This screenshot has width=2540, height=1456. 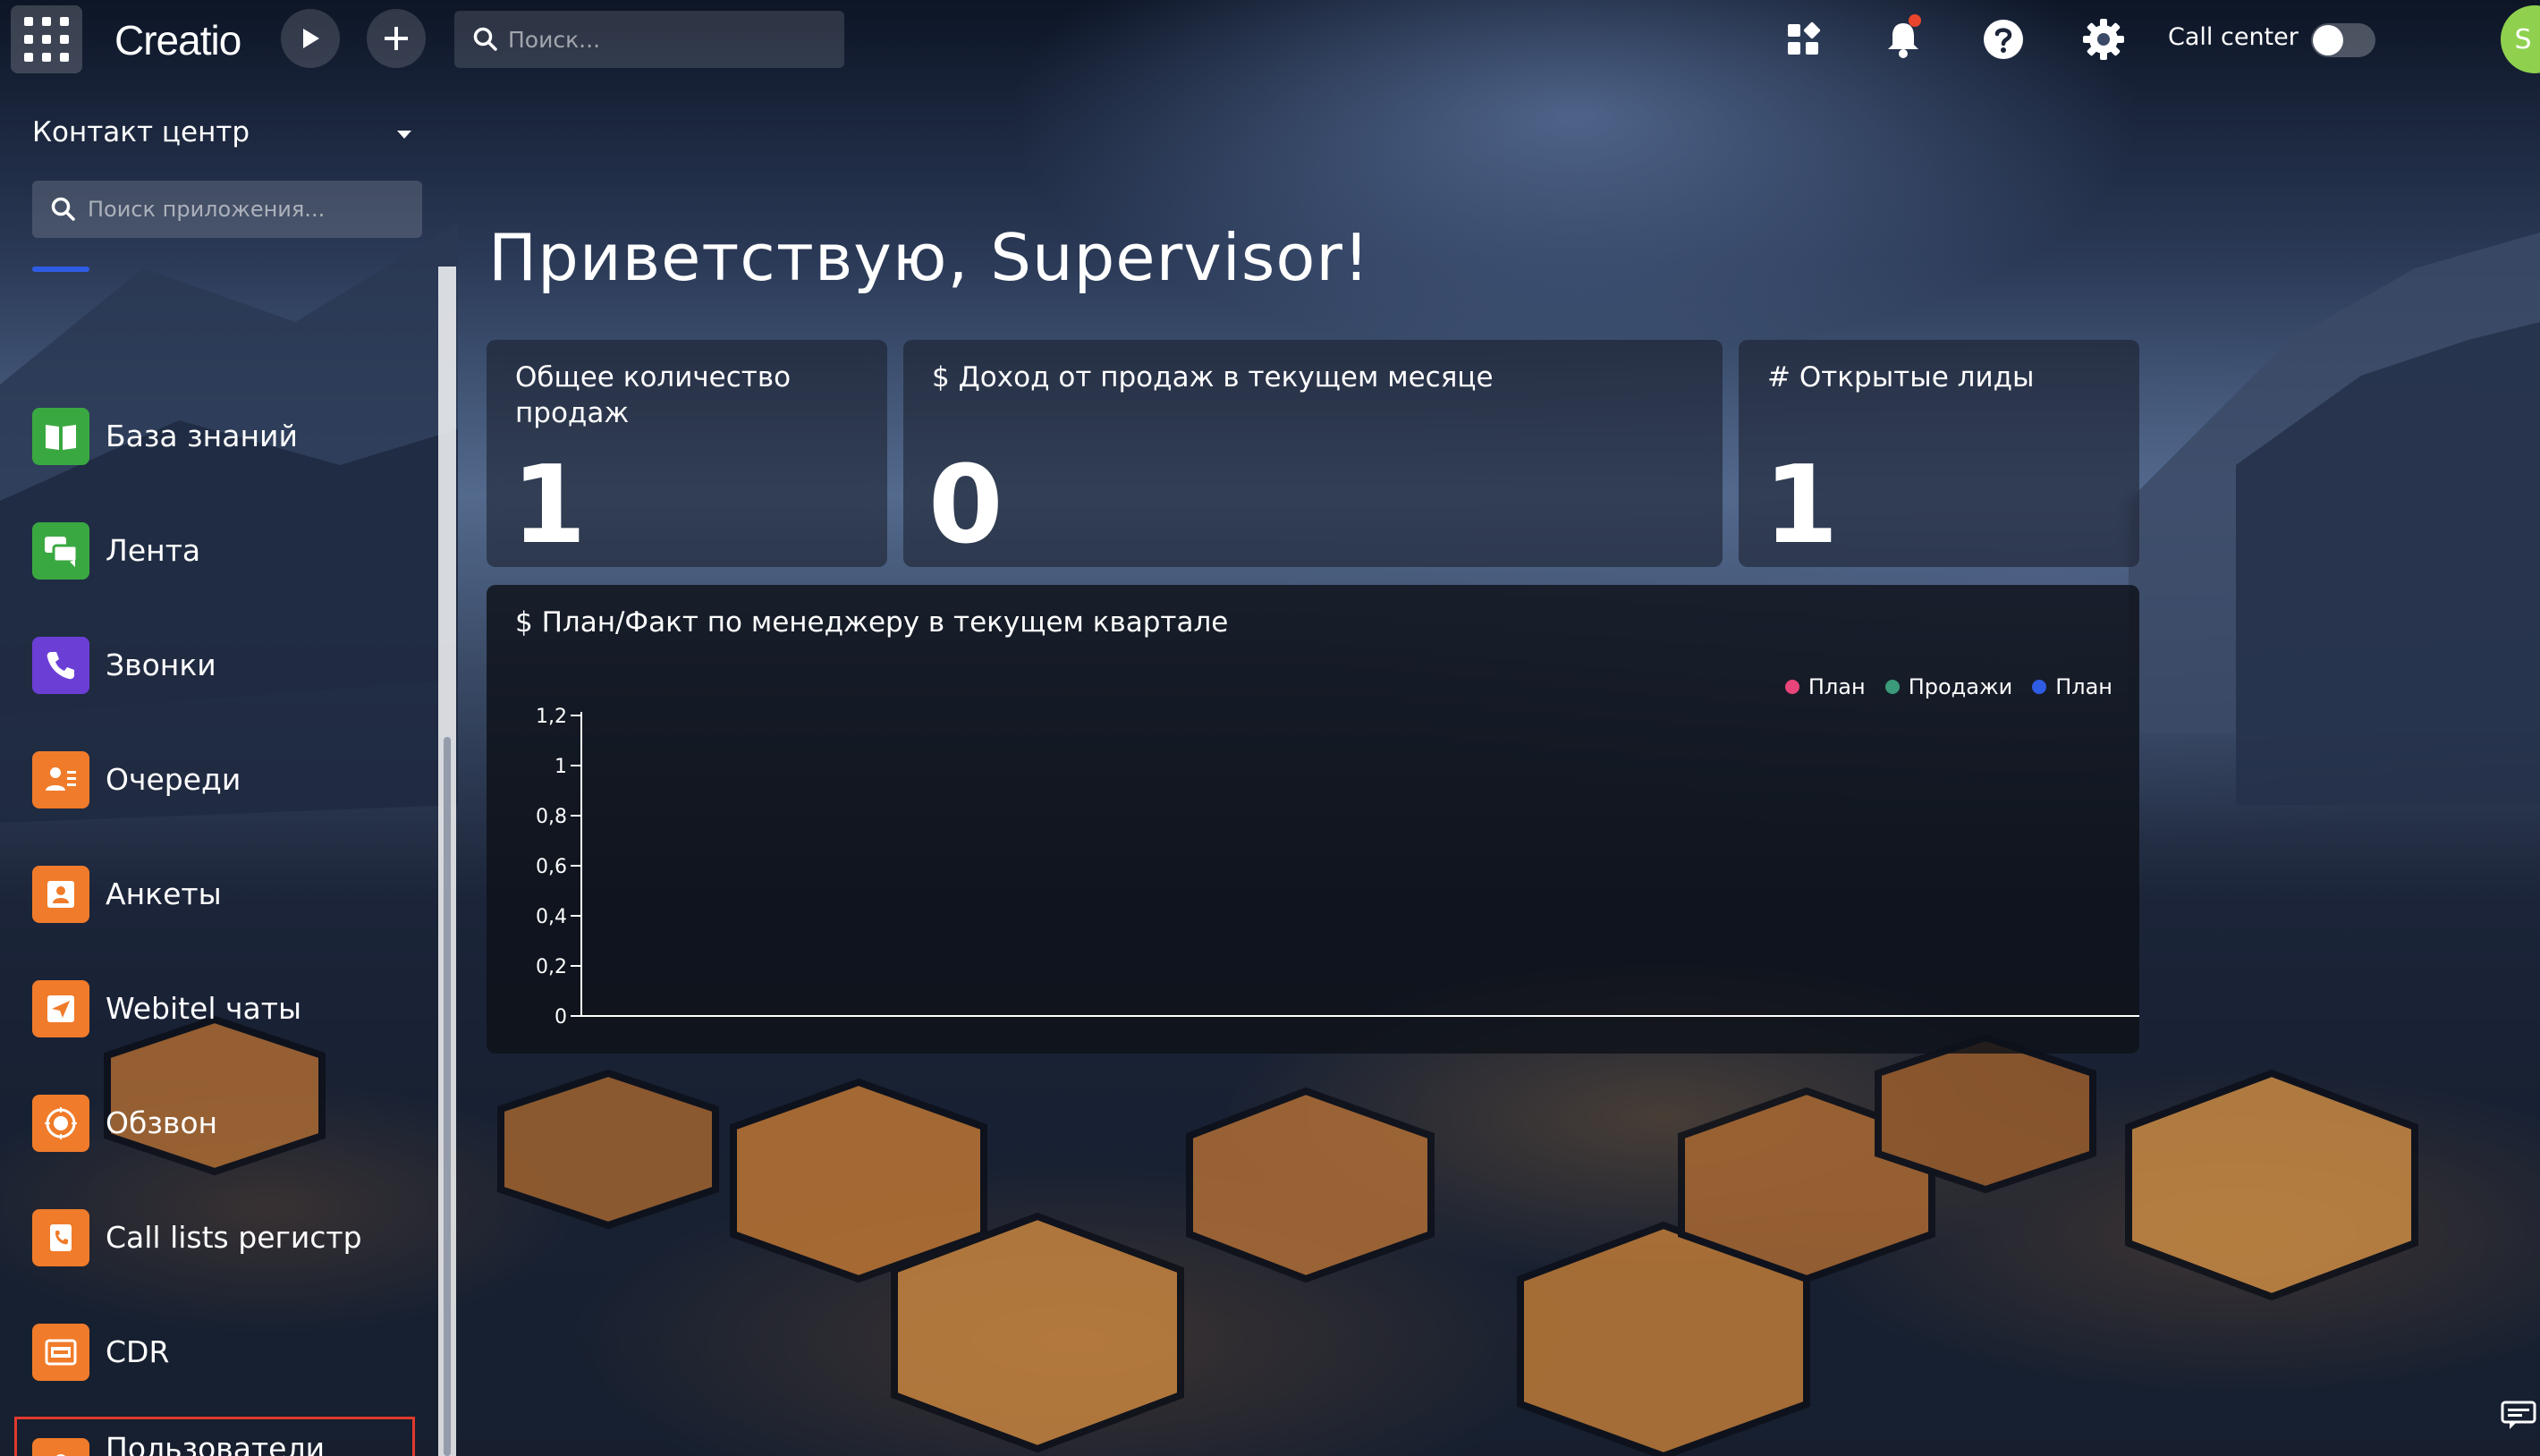 What do you see at coordinates (161, 665) in the screenshot?
I see `sidebar-item-label: Звонки` at bounding box center [161, 665].